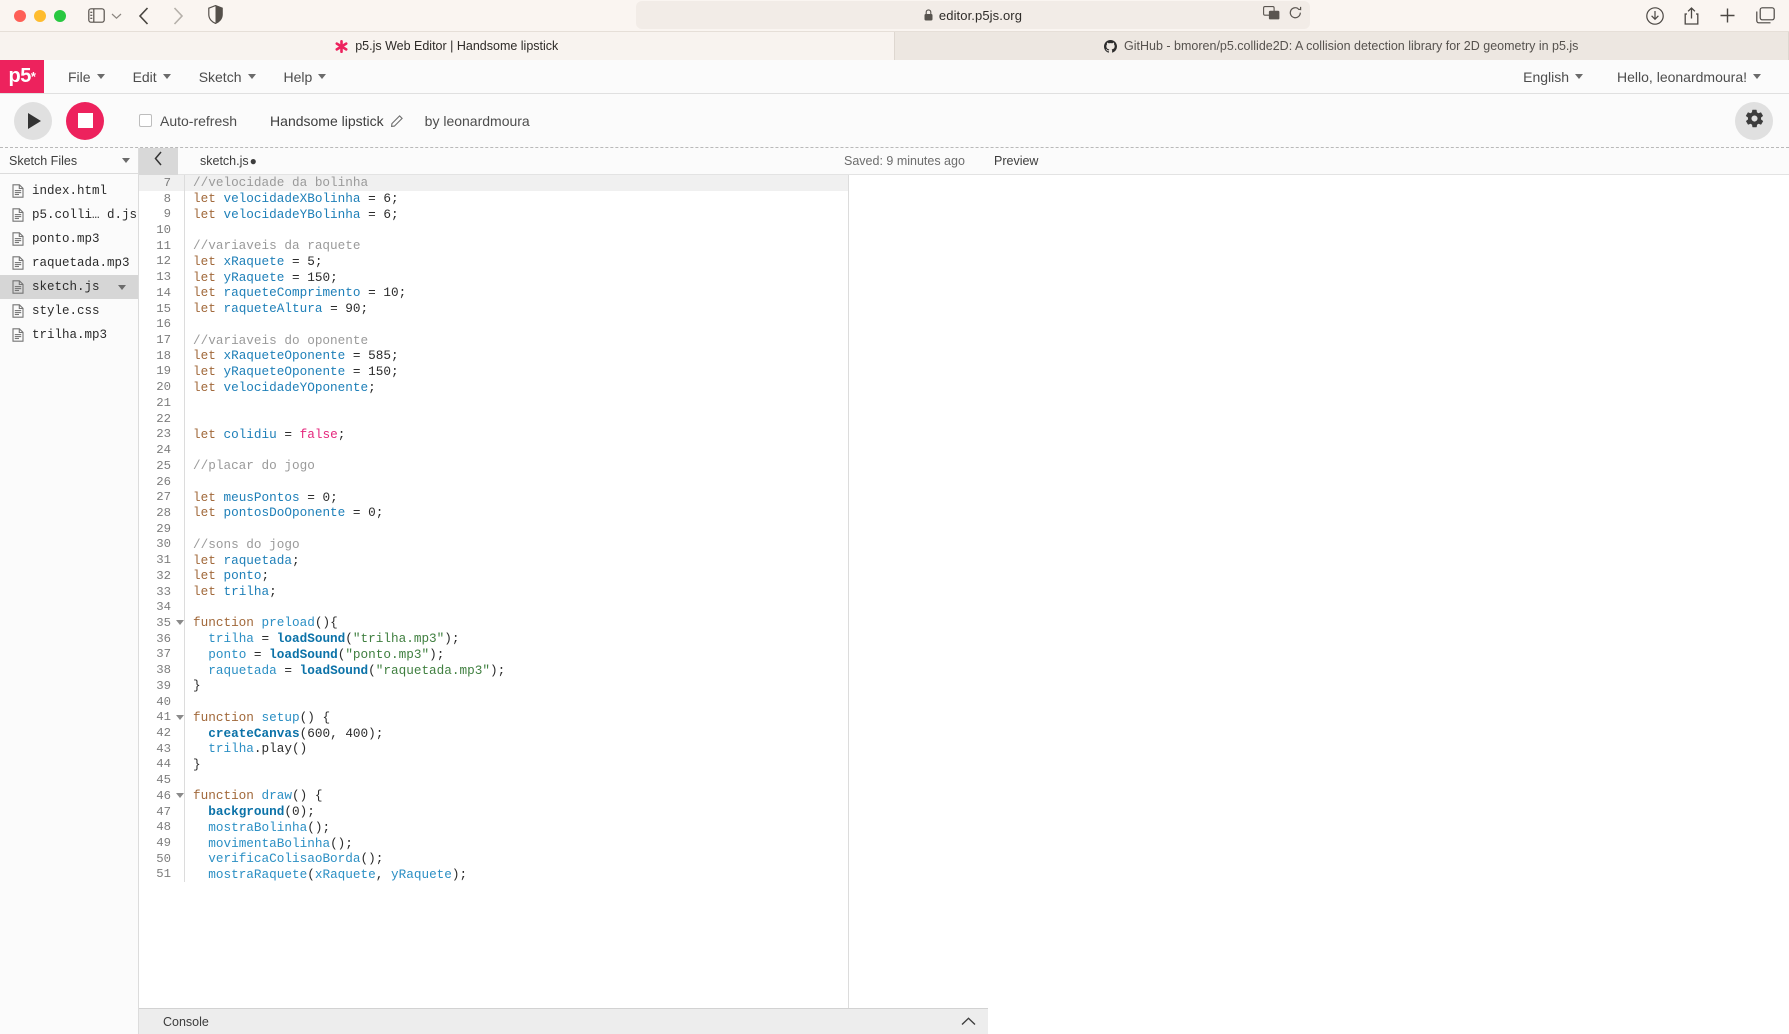  What do you see at coordinates (493, 465) in the screenshot?
I see `code-line: 25 //placar do jogo` at bounding box center [493, 465].